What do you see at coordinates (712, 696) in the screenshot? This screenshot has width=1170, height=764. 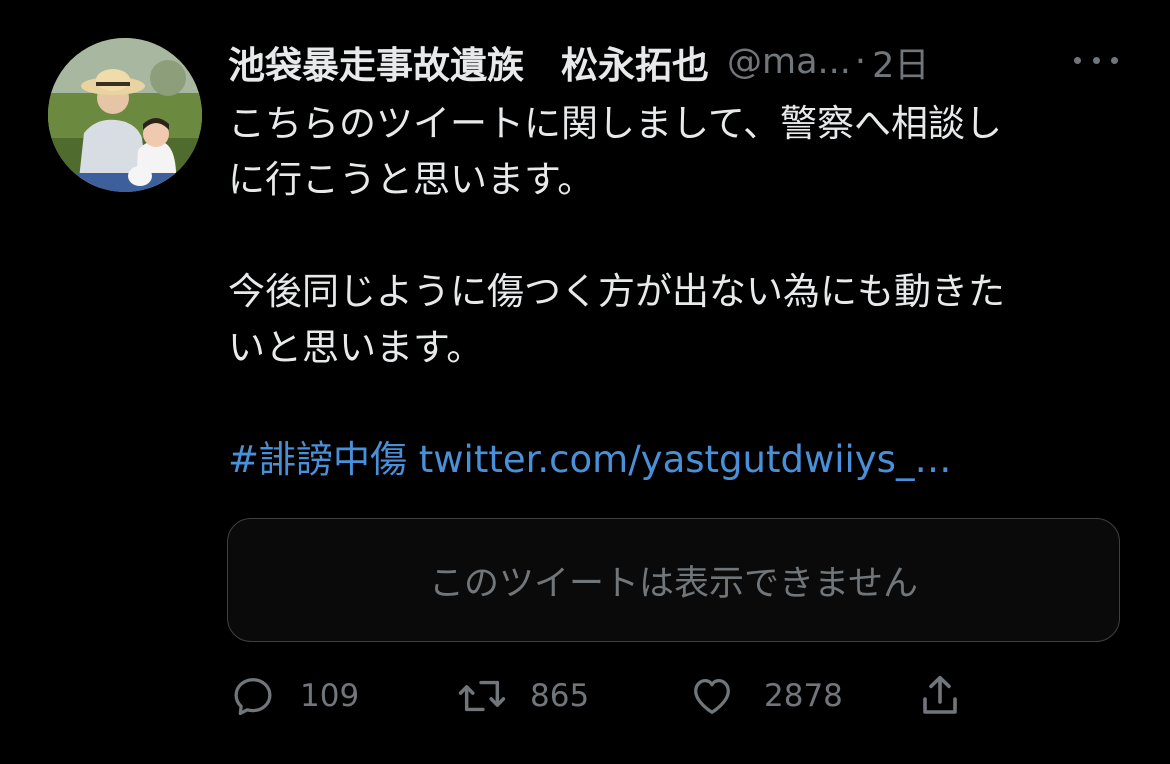 I see `heart-icon` at bounding box center [712, 696].